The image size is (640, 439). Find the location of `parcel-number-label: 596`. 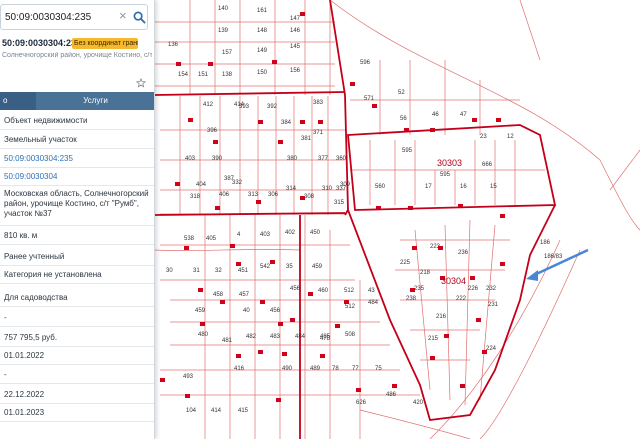

parcel-number-label: 596 is located at coordinates (365, 63).